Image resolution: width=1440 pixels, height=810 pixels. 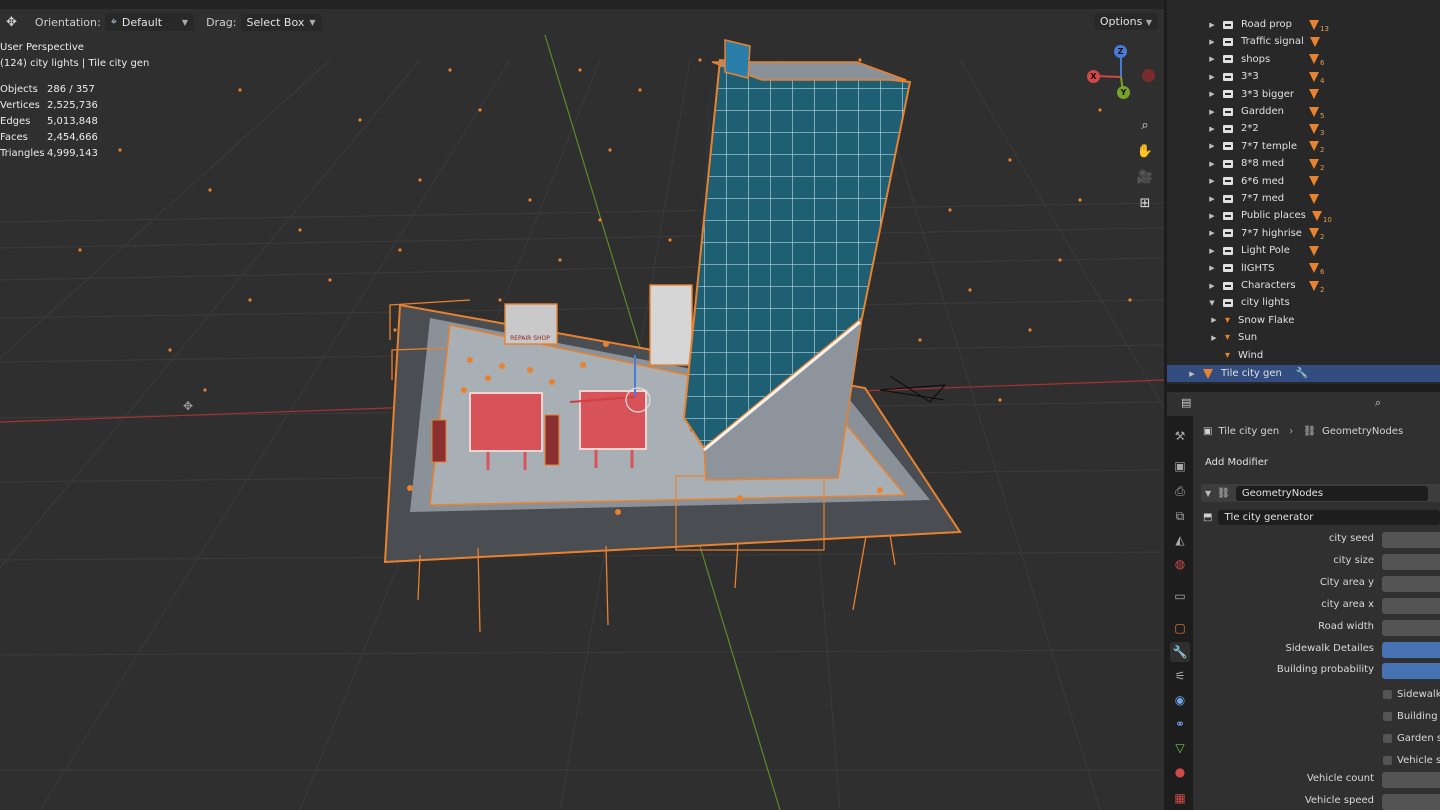 What do you see at coordinates (1411, 738) in the screenshot?
I see `checkbox-row: Garden sw` at bounding box center [1411, 738].